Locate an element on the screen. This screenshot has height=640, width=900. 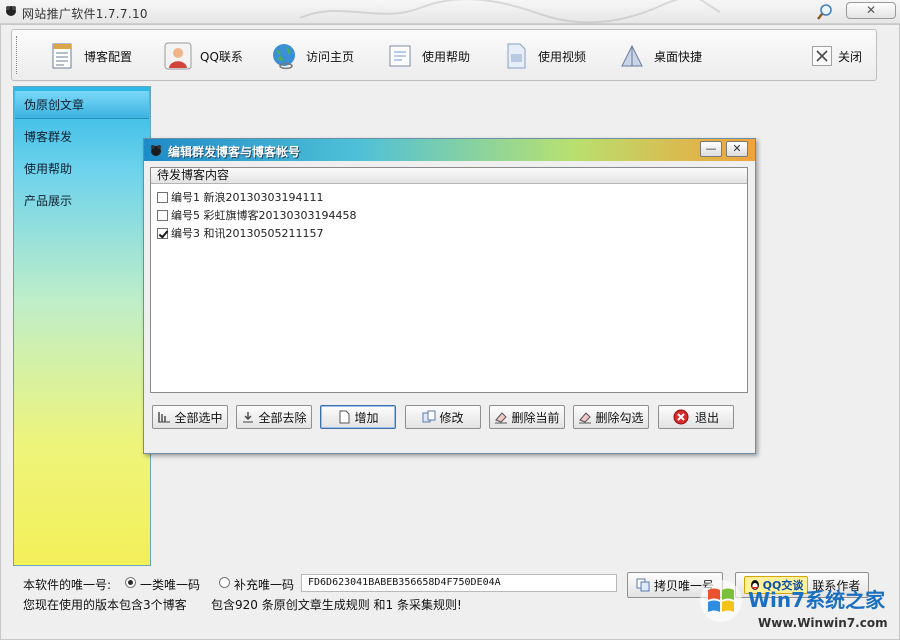
globe-icon is located at coordinates (284, 57).